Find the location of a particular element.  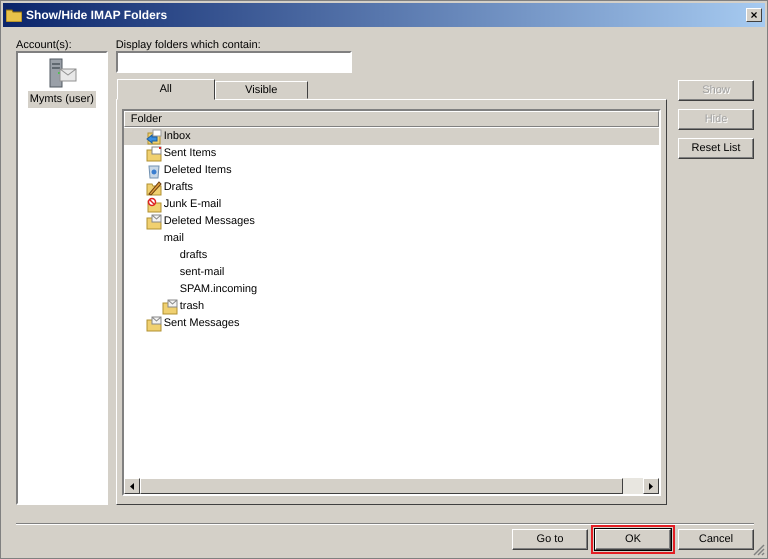

dialog-button: OK is located at coordinates (633, 539).